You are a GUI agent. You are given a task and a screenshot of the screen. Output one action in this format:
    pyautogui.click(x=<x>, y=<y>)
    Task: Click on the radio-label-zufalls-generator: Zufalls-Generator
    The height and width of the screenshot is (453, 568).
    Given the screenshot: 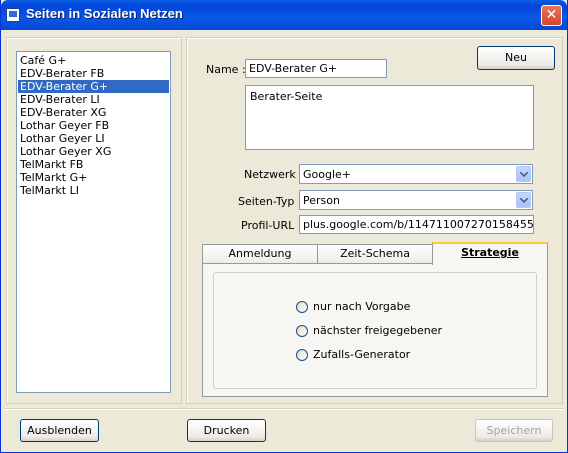 What is the action you would take?
    pyautogui.click(x=362, y=354)
    